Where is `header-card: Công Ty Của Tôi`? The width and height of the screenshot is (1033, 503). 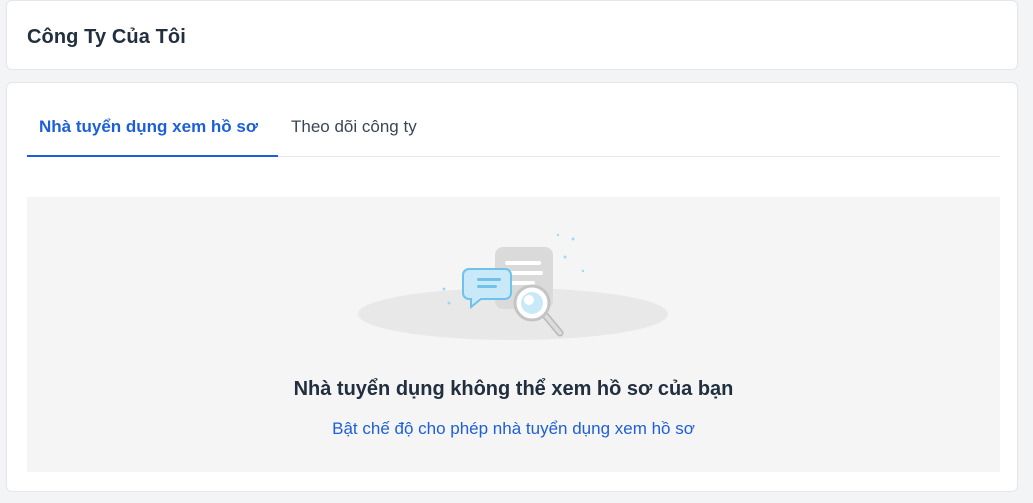 header-card: Công Ty Của Tôi is located at coordinates (512, 35).